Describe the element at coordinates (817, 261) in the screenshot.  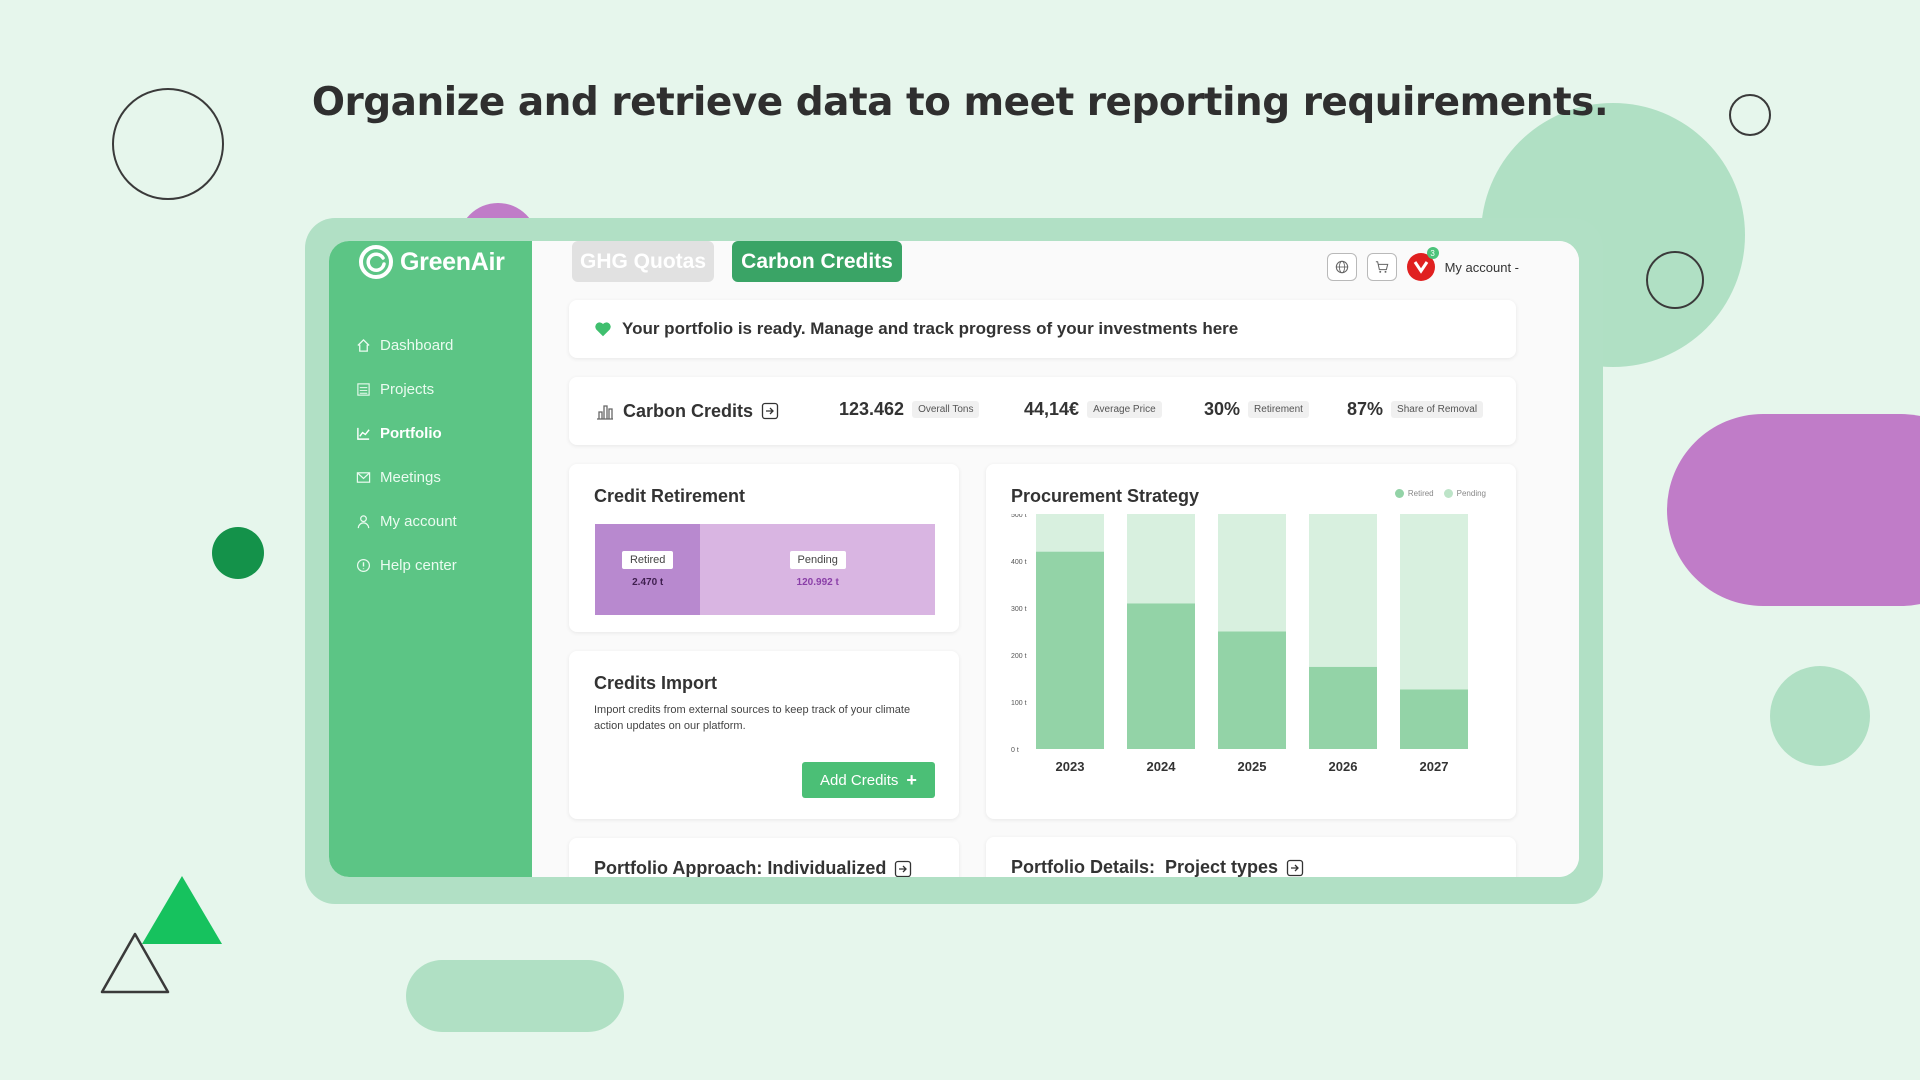
I see `tab-carbon-credits: Carbon Credits` at that location.